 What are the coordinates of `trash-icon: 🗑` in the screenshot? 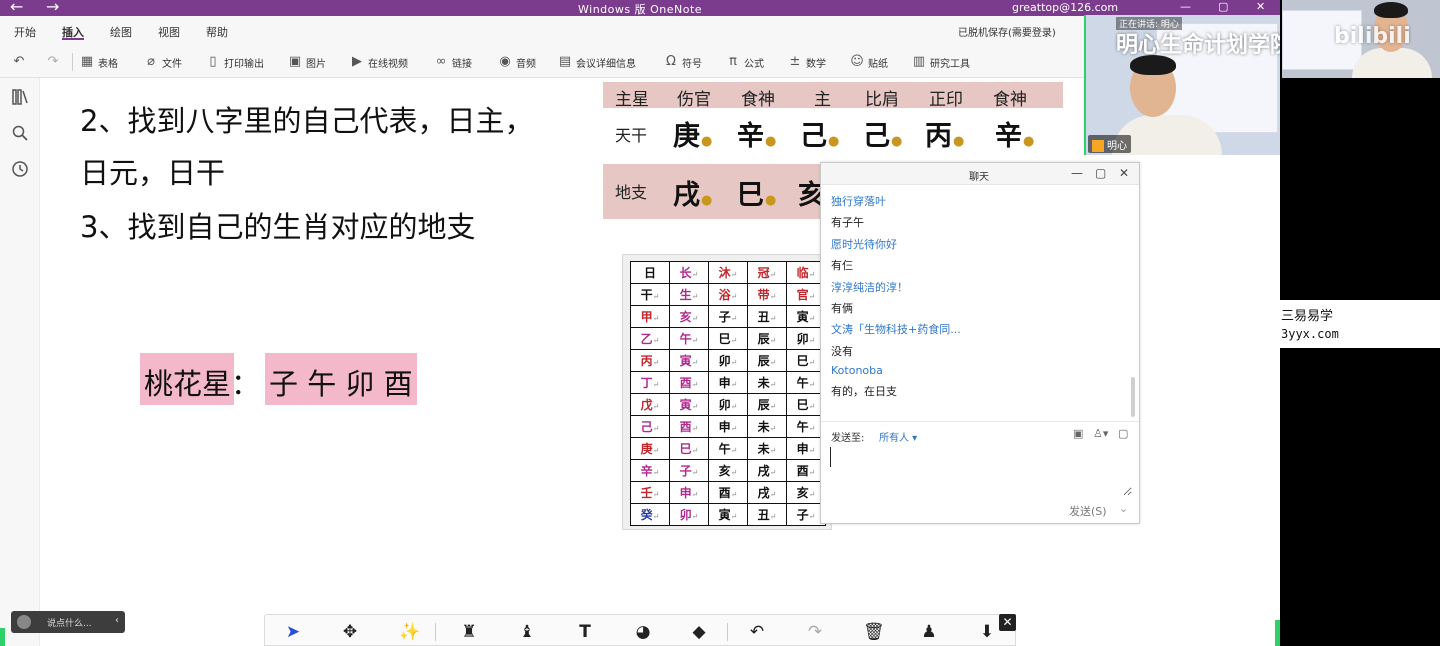 It's located at (874, 632).